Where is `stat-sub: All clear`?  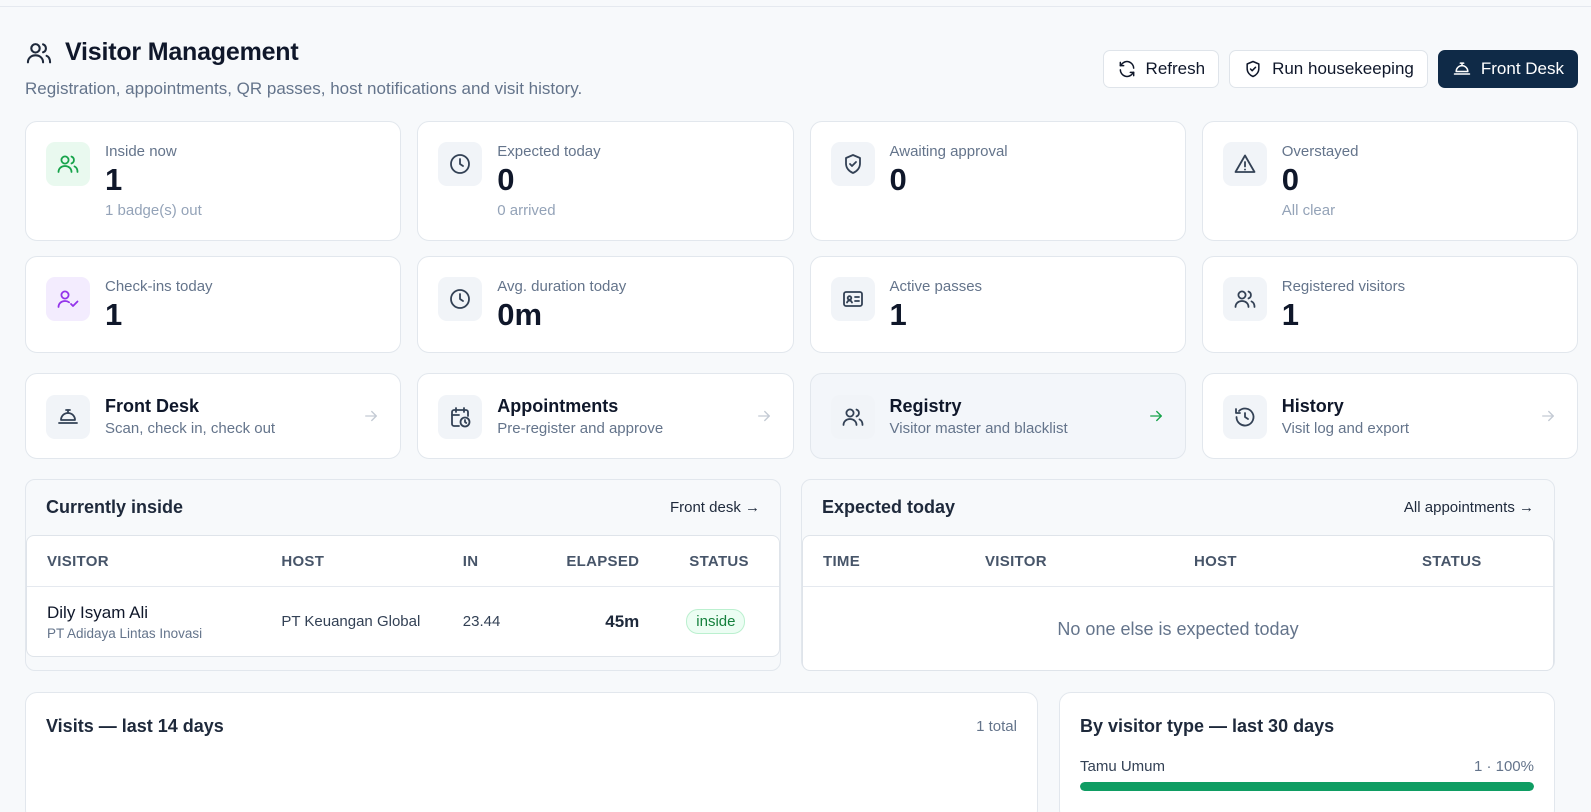
stat-sub: All clear is located at coordinates (1308, 210).